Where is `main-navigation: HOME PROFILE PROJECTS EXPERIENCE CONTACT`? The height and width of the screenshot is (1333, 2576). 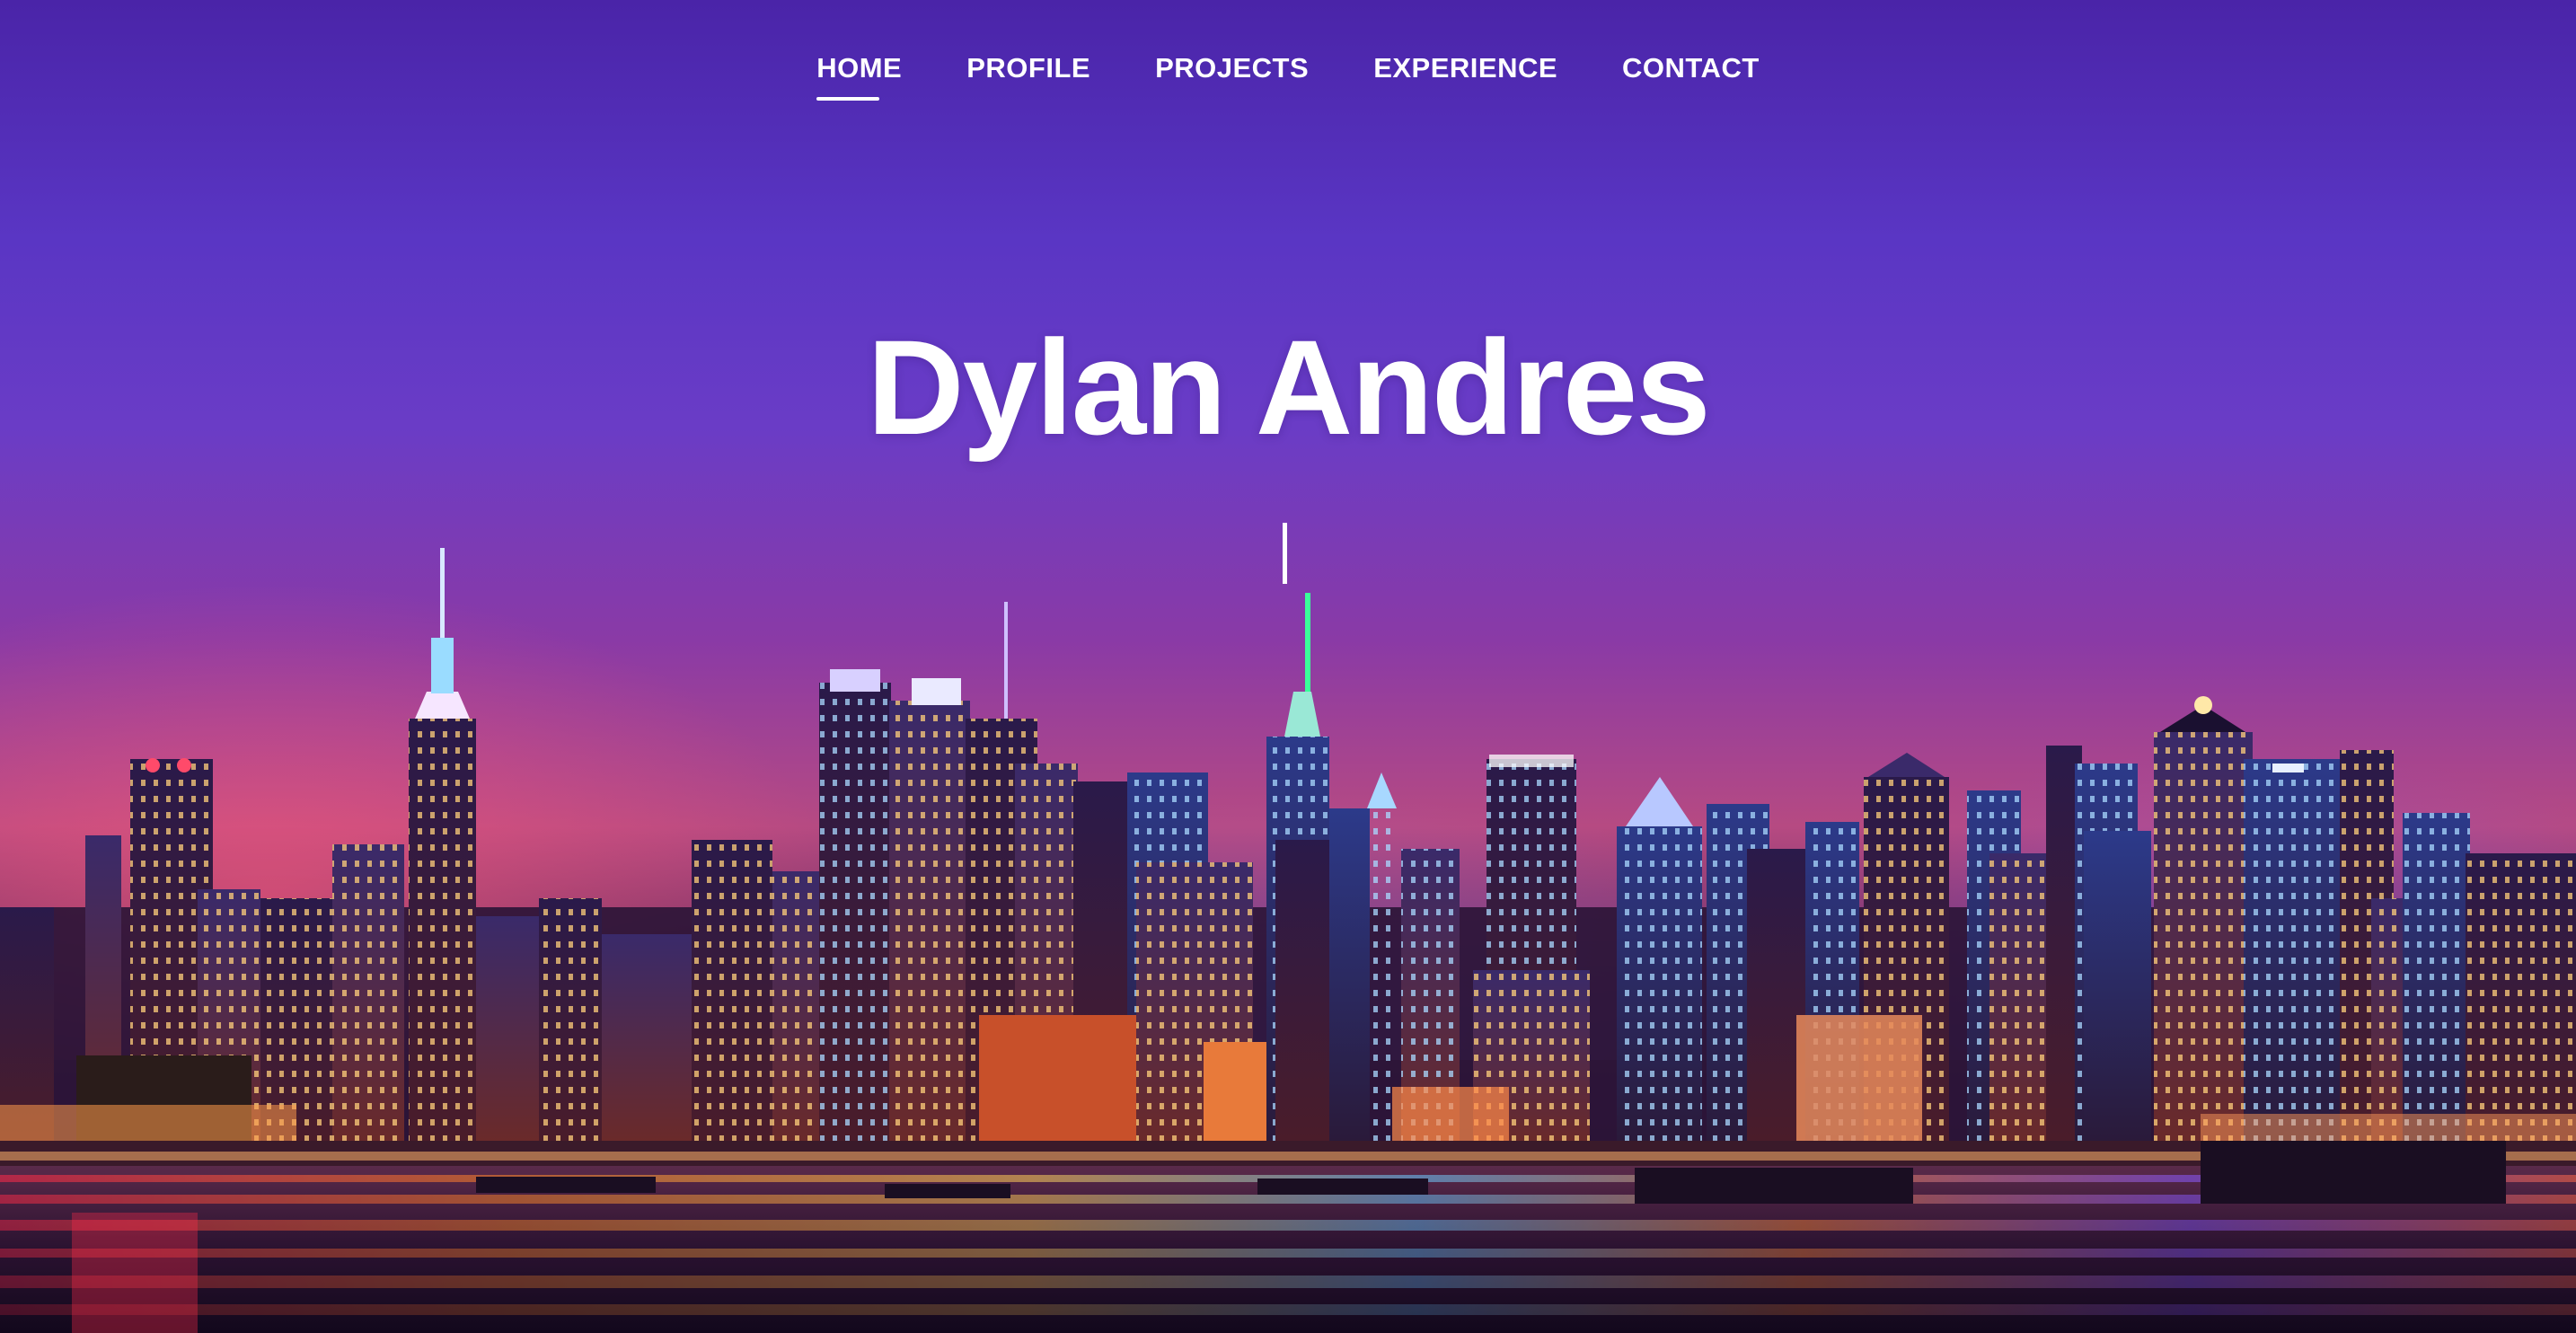
main-navigation: HOME PROFILE PROJECTS EXPERIENCE CONTACT is located at coordinates (1288, 76).